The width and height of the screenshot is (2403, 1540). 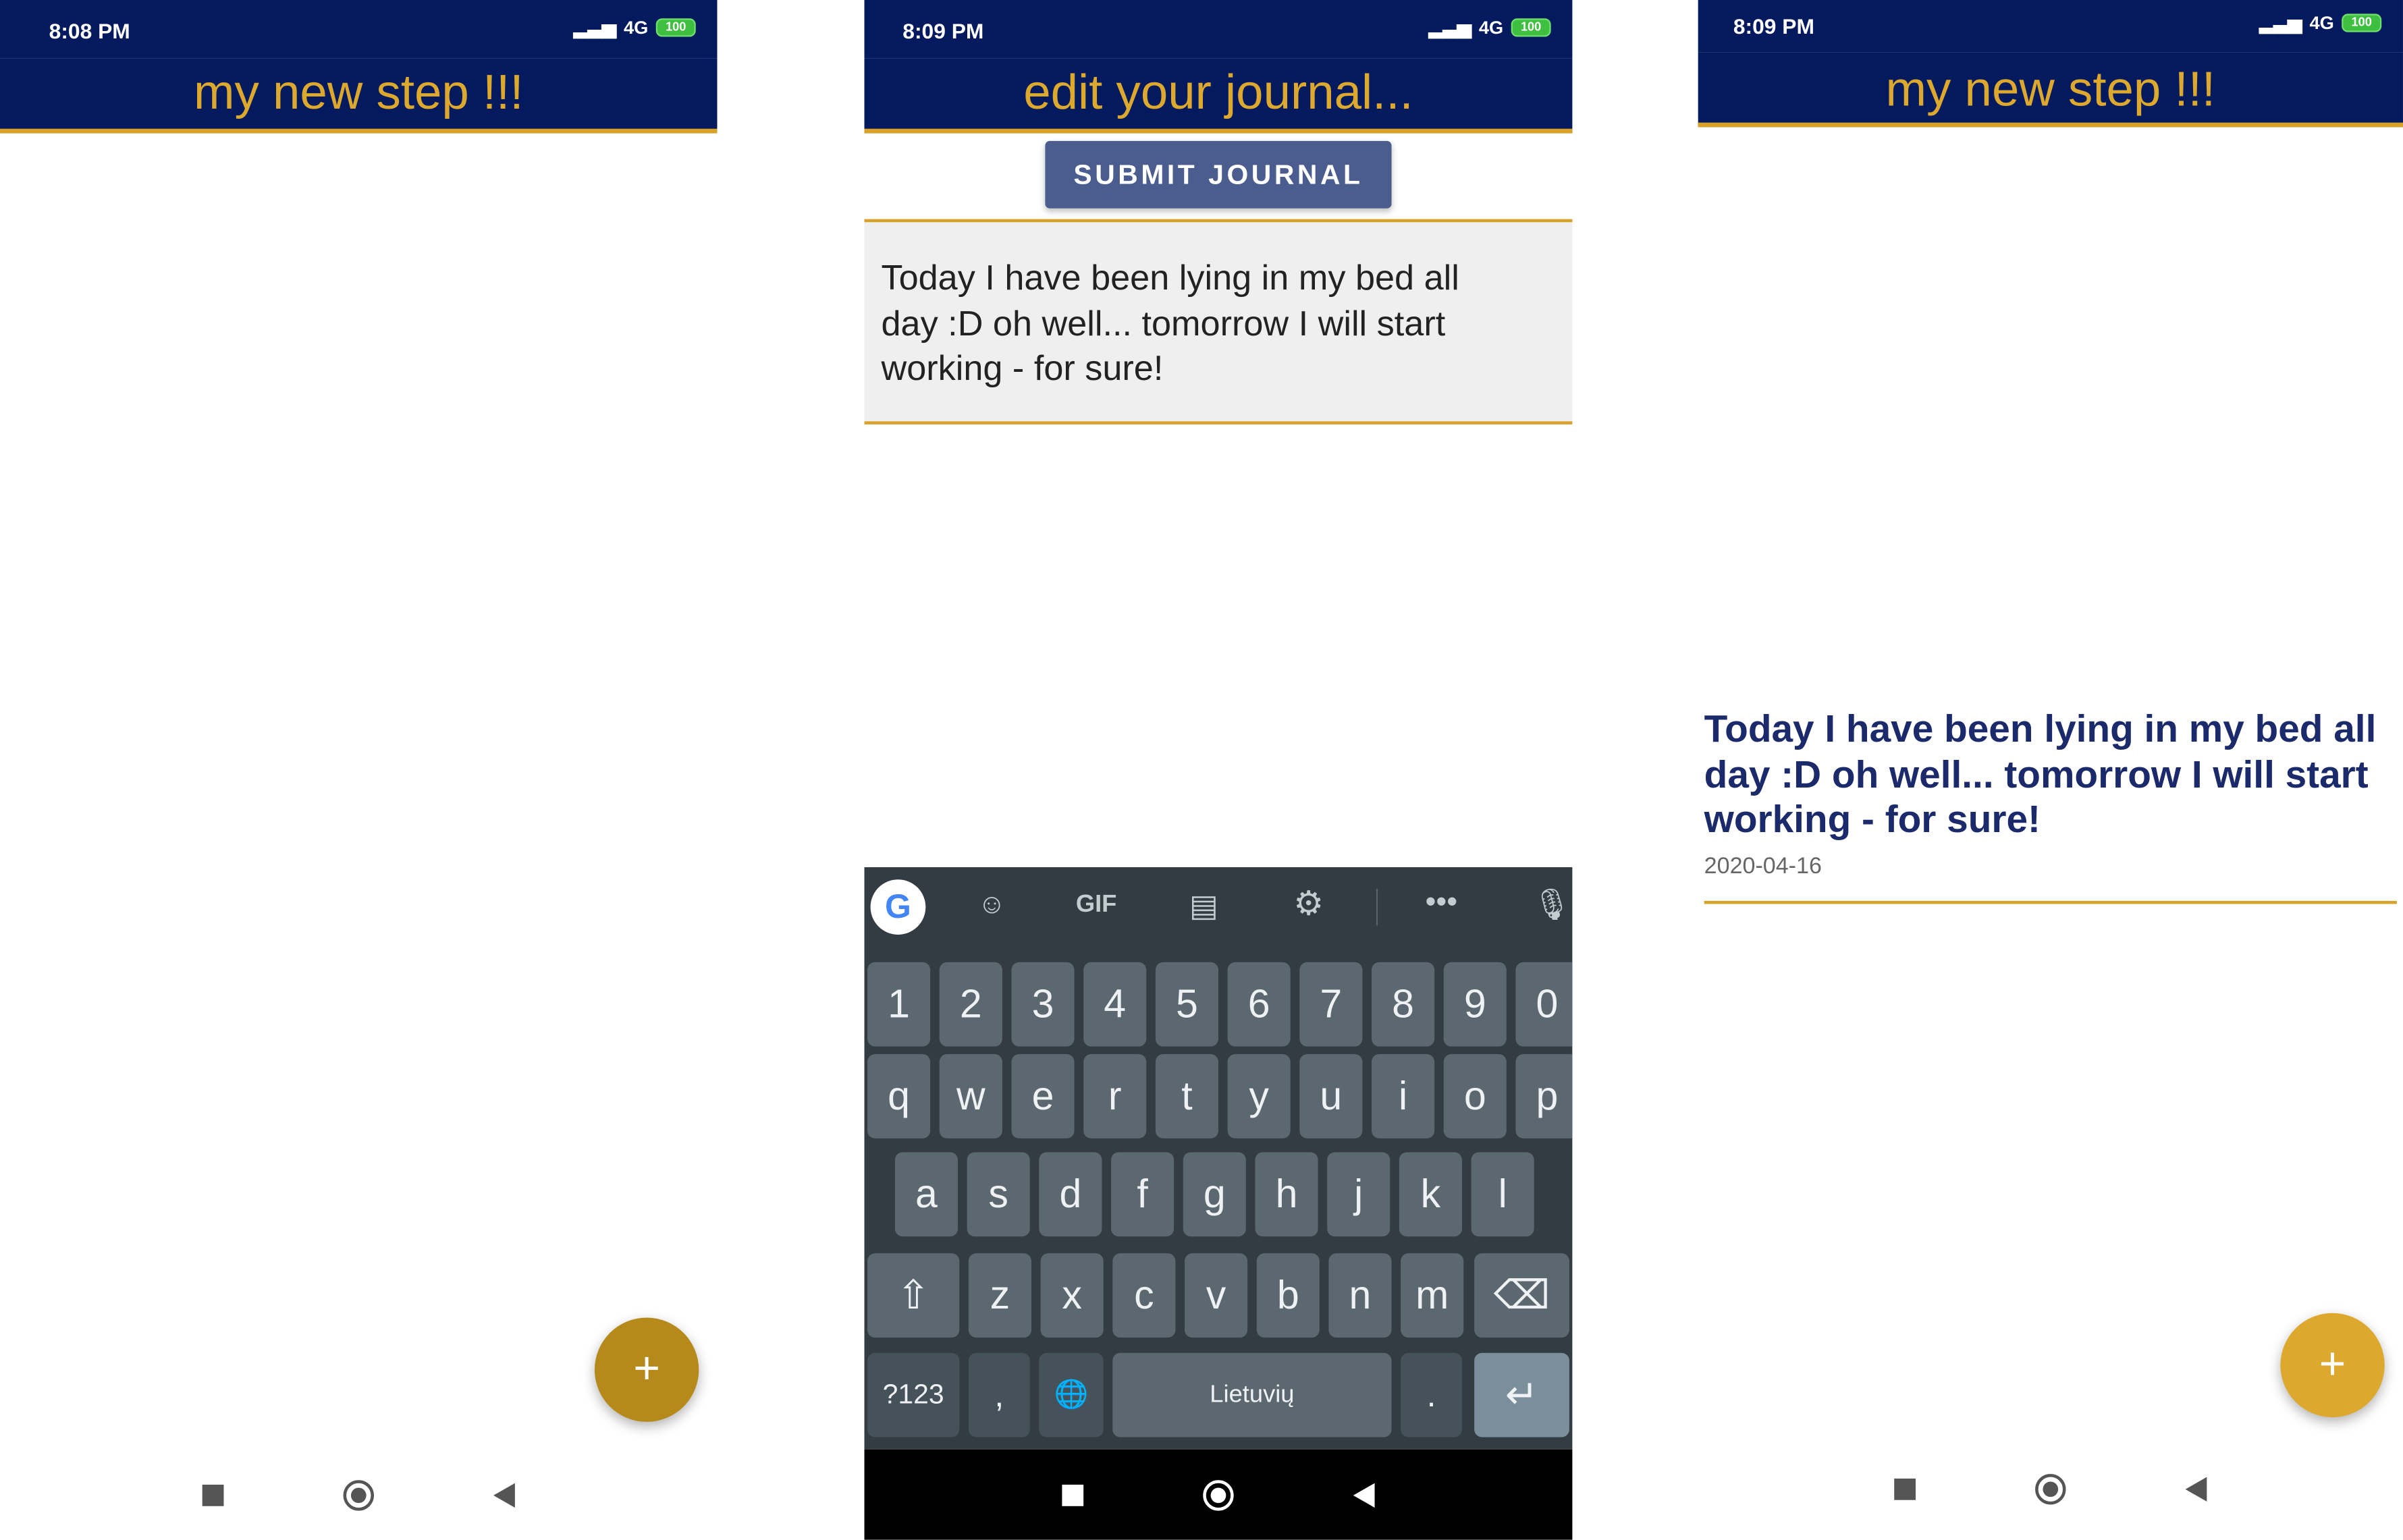 What do you see at coordinates (1252, 1395) in the screenshot?
I see `space-key: Lietuvių` at bounding box center [1252, 1395].